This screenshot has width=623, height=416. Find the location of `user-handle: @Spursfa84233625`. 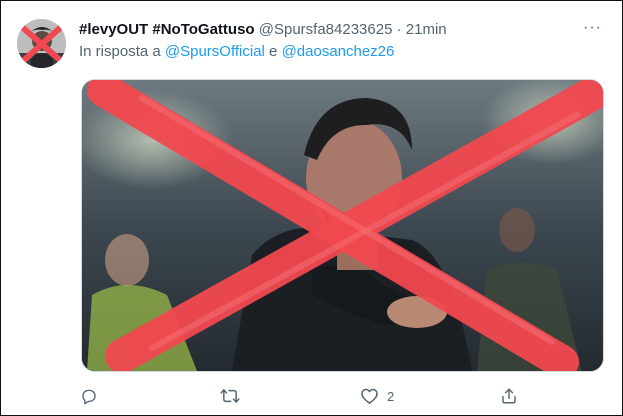

user-handle: @Spursfa84233625 is located at coordinates (326, 29).